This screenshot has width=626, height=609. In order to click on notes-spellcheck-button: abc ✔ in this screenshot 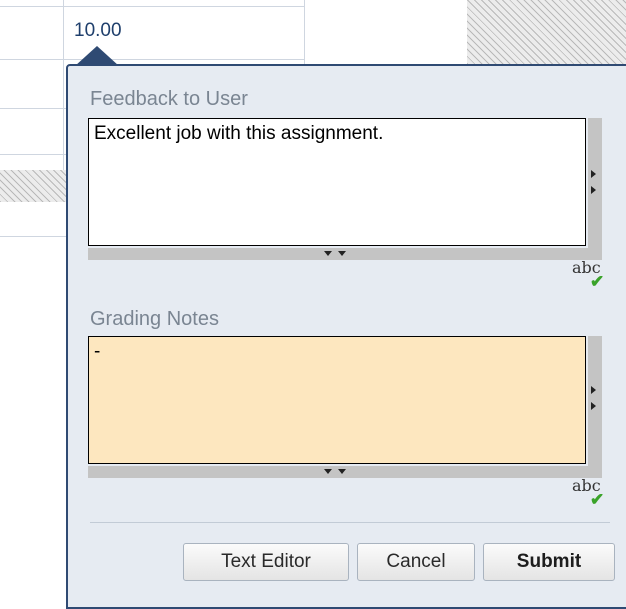, I will do `click(592, 493)`.